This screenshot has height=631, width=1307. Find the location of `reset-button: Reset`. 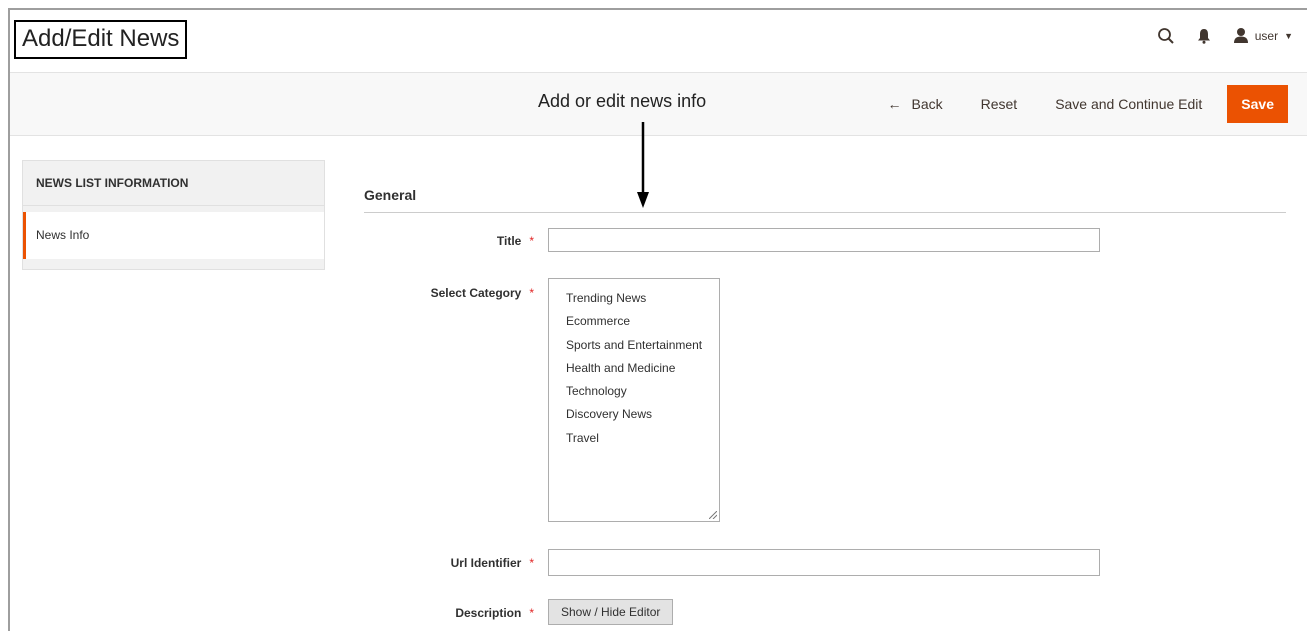

reset-button: Reset is located at coordinates (999, 104).